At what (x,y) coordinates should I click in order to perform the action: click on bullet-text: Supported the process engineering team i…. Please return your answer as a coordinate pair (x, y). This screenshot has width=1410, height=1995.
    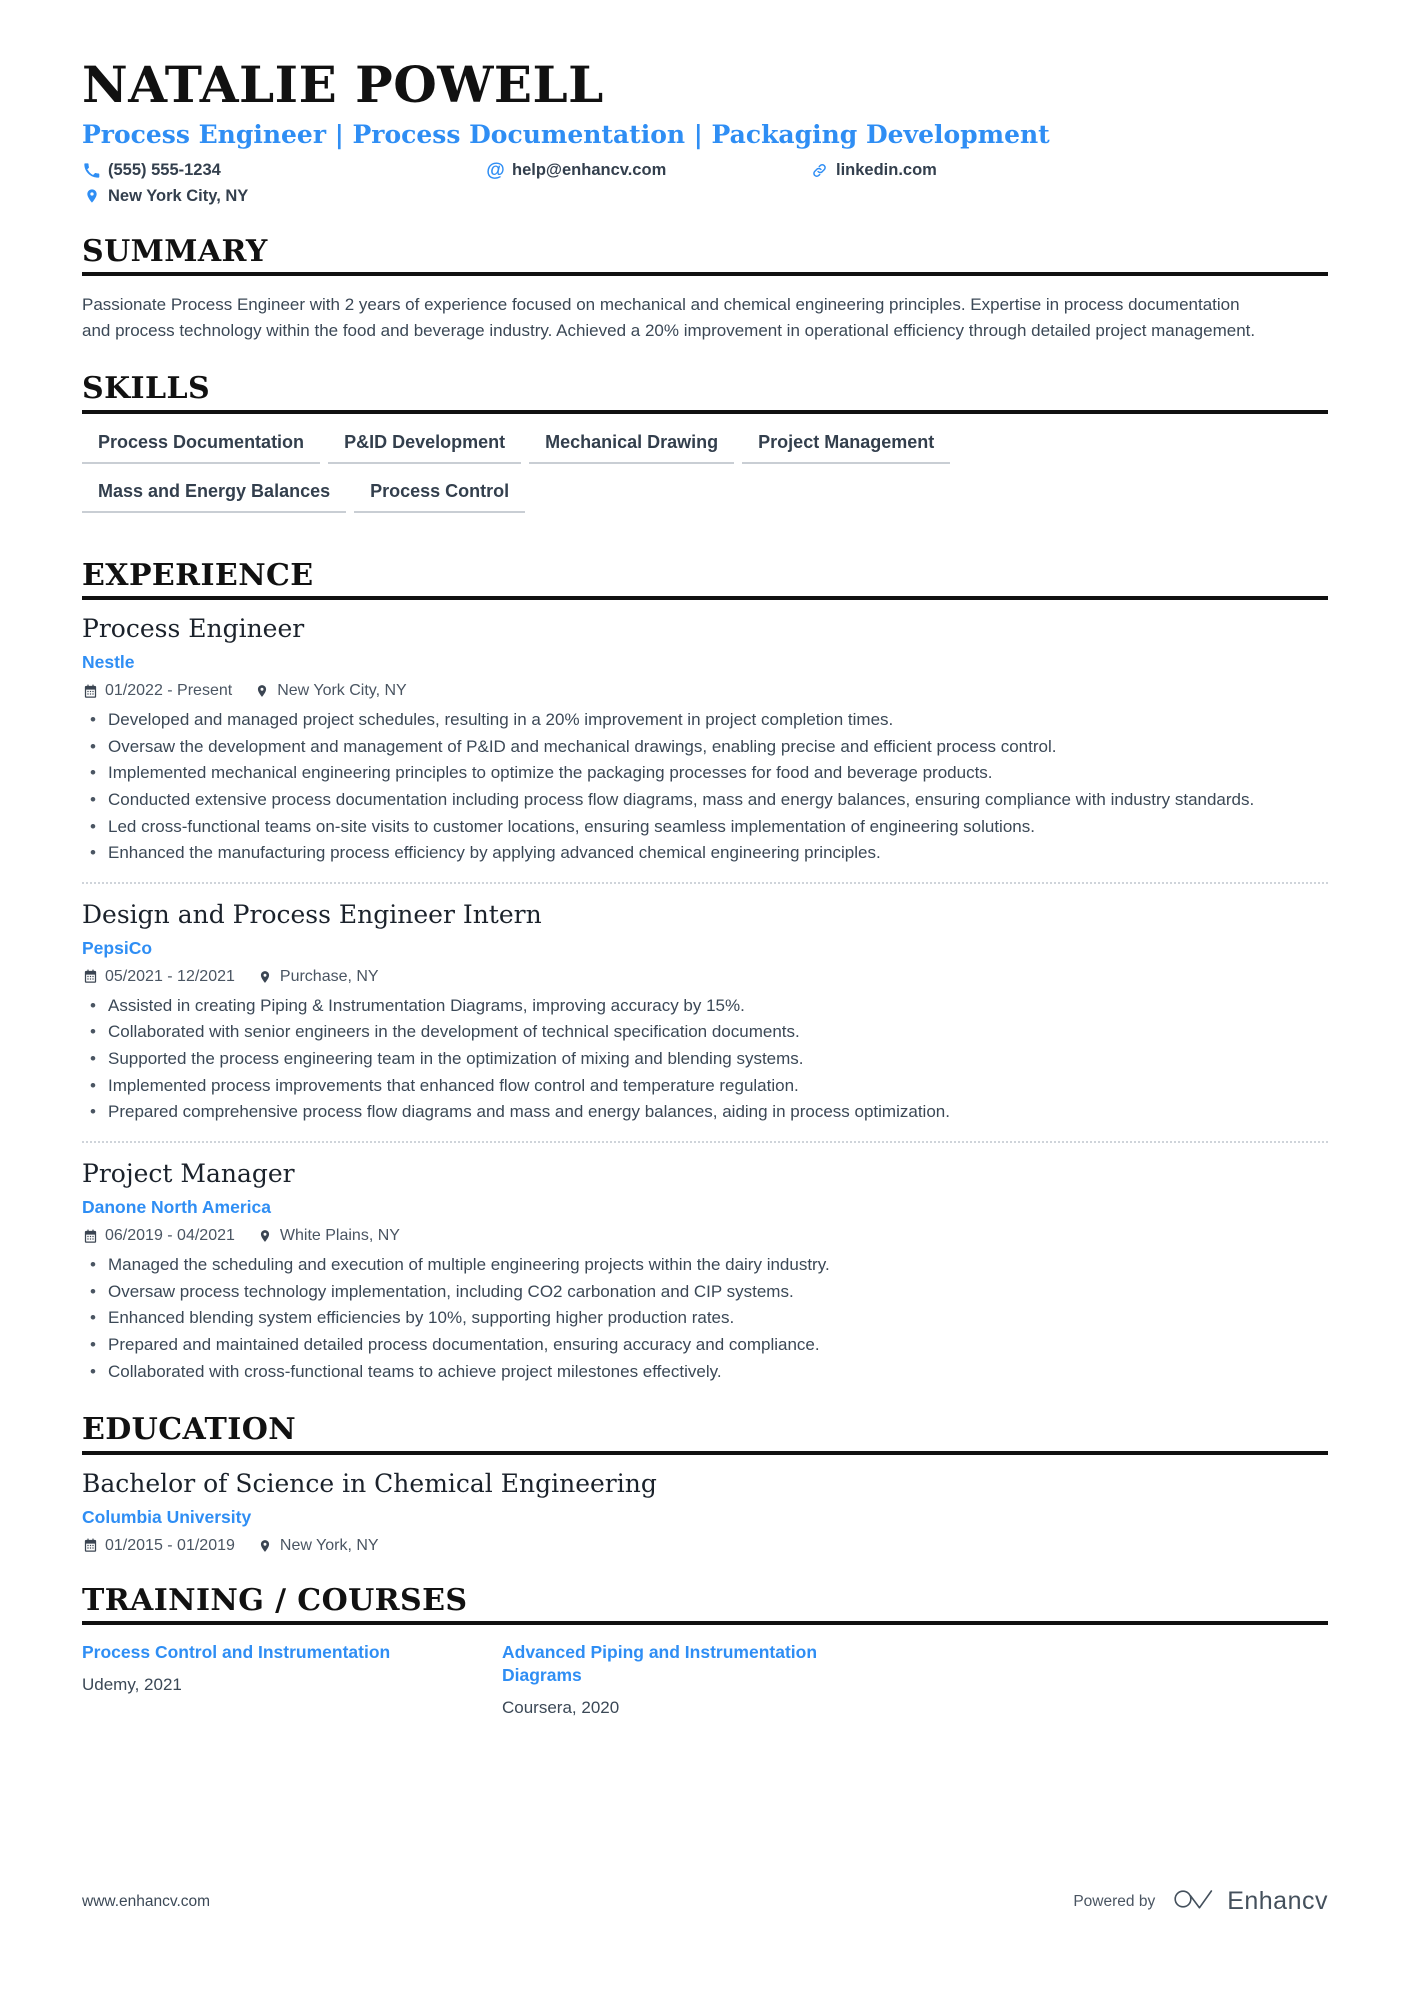
    Looking at the image, I should click on (456, 1059).